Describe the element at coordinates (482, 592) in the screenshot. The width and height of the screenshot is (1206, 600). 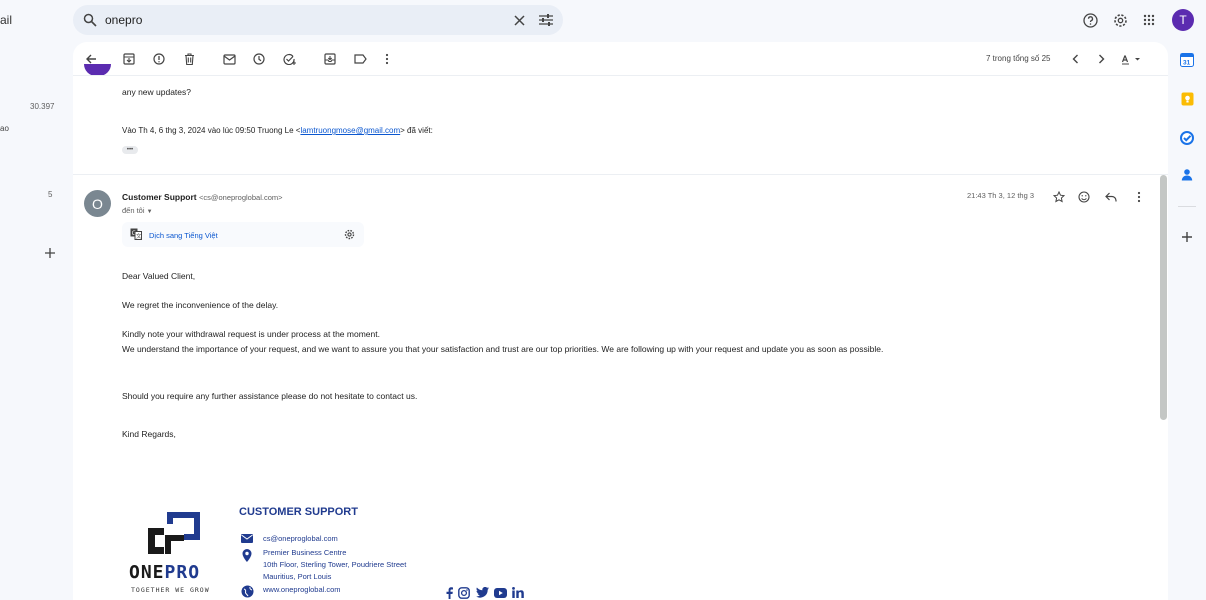
I see `twitter-icon` at that location.